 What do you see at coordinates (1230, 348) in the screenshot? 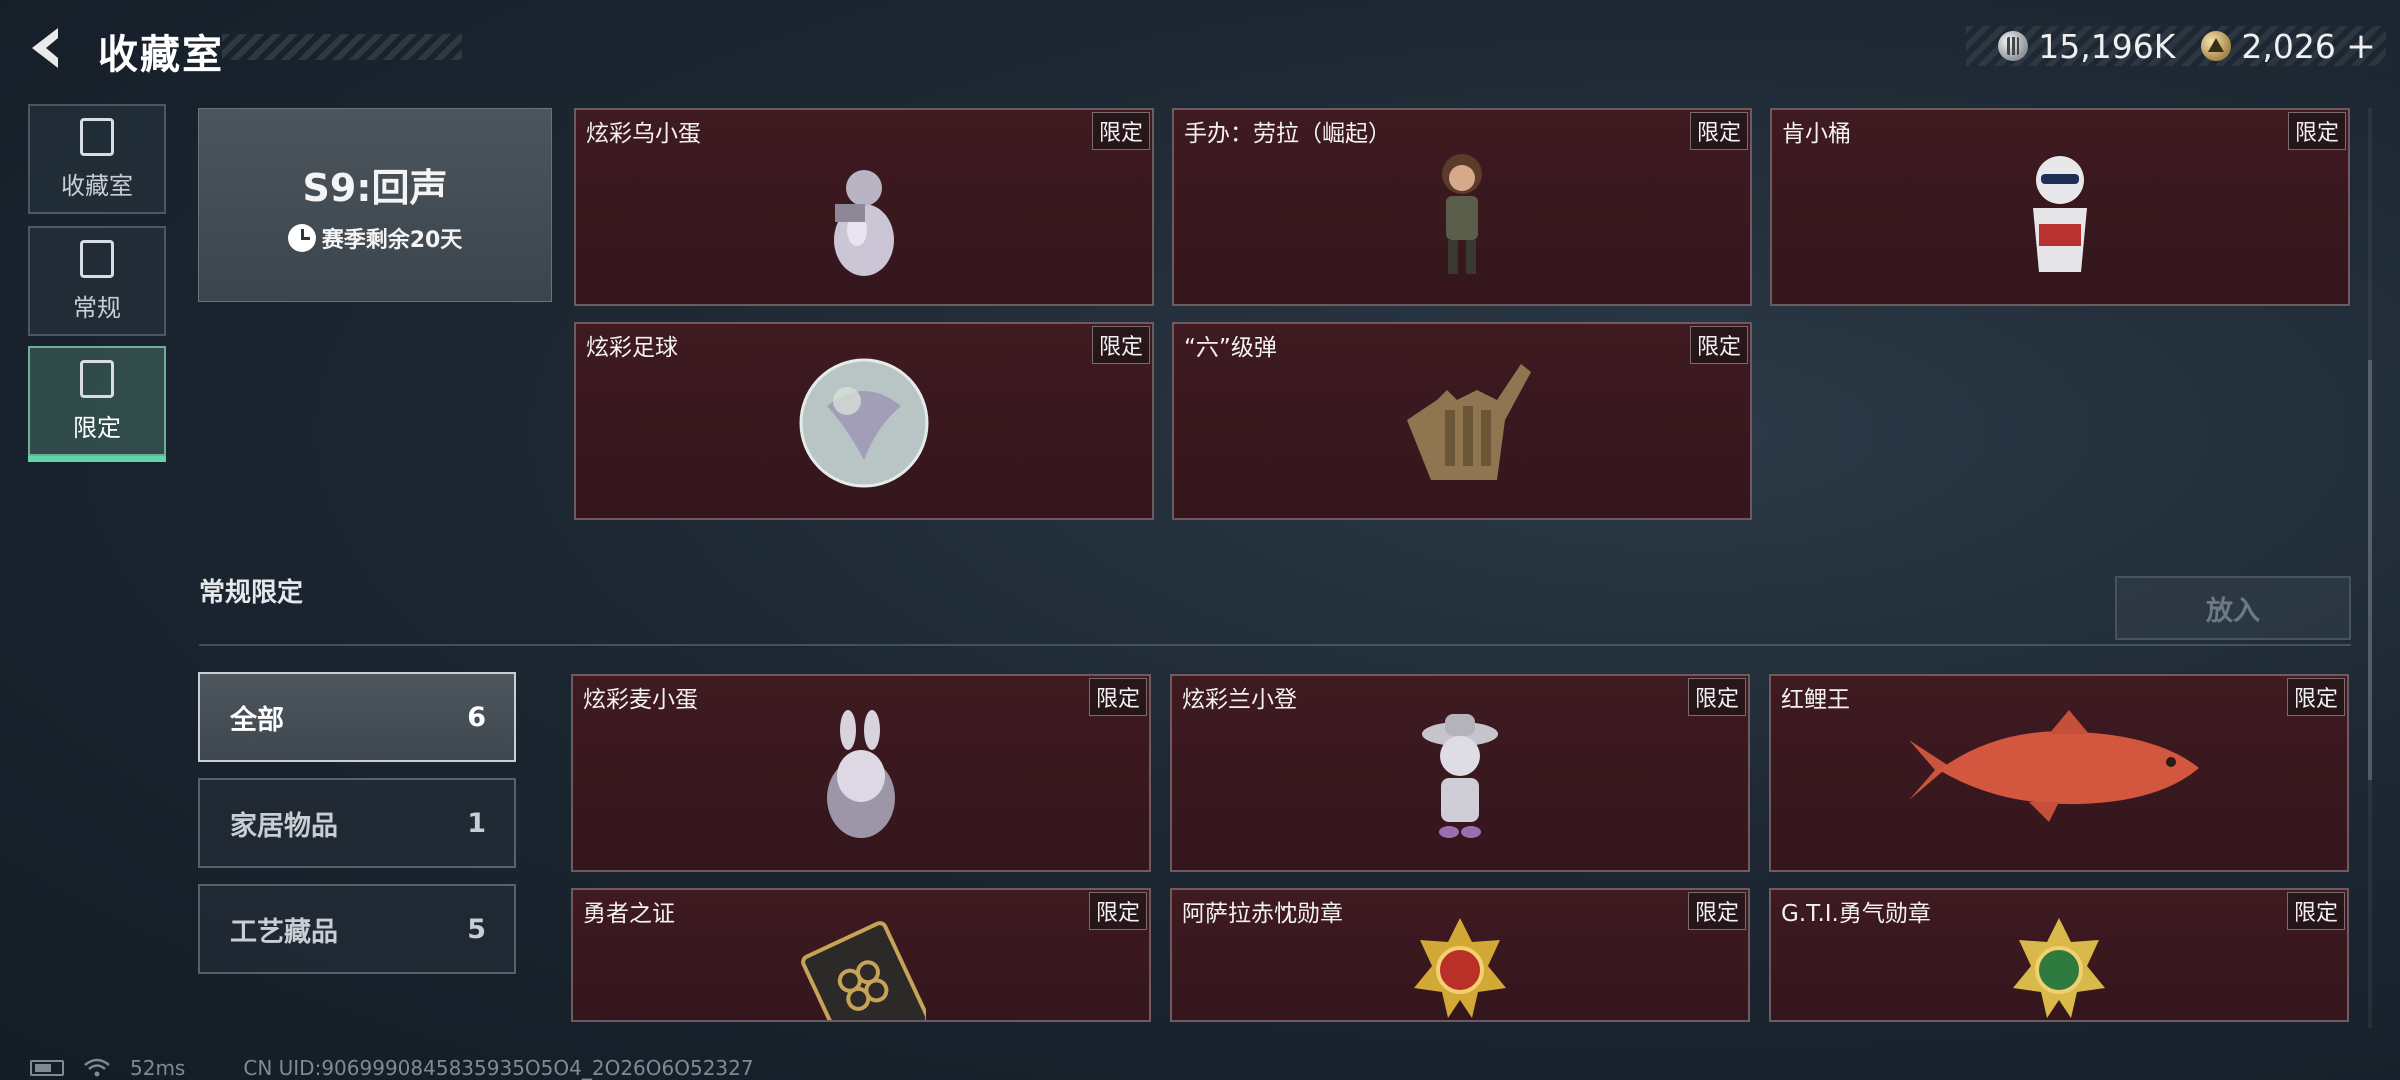
I see `item-name: “六”级弹` at bounding box center [1230, 348].